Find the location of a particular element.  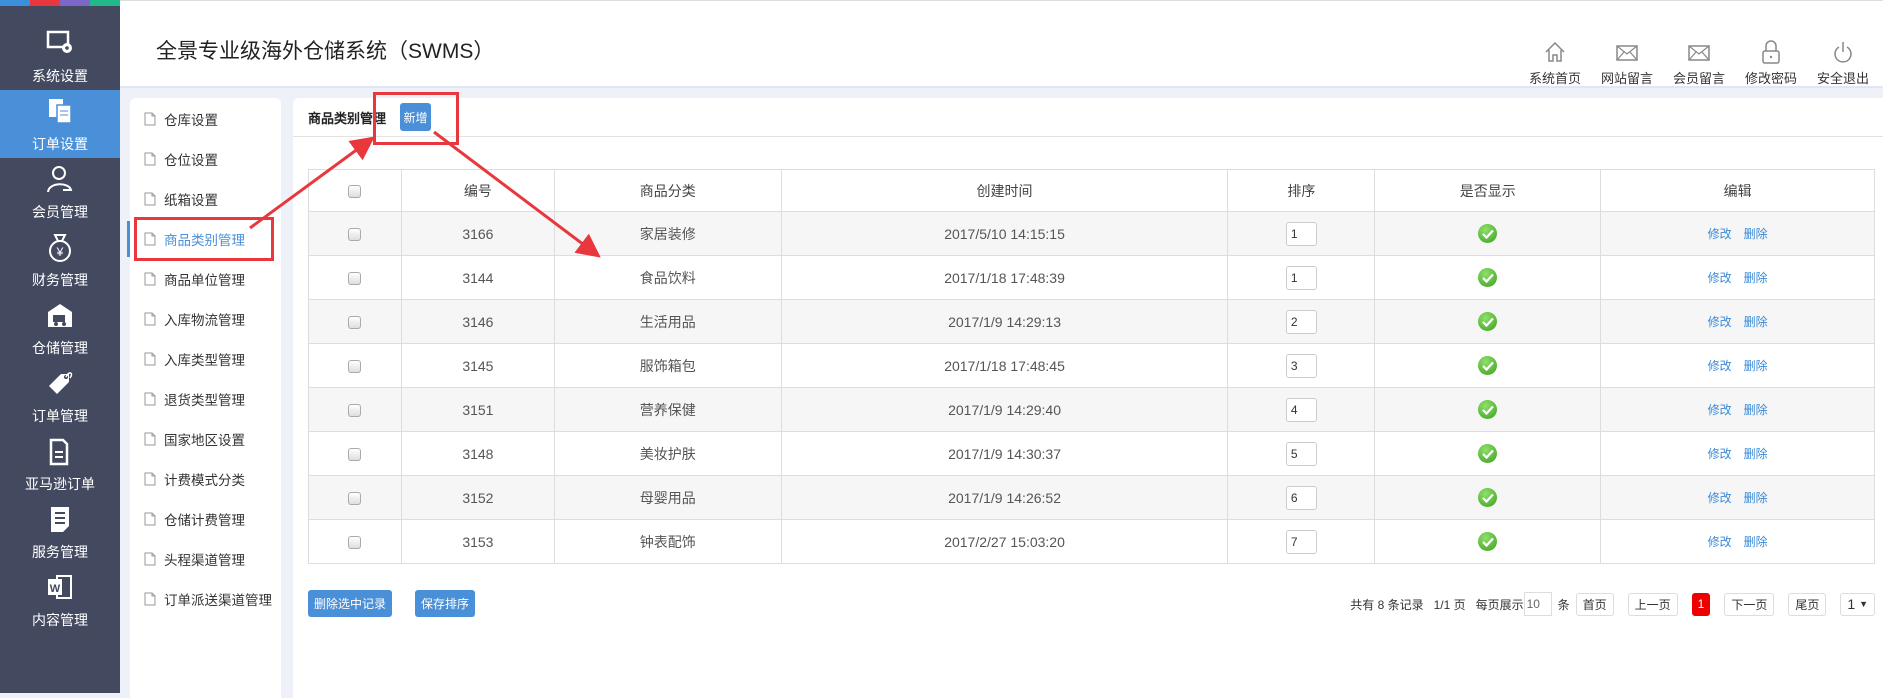

sidebar-item: 仓储管理 is located at coordinates (60, 328).